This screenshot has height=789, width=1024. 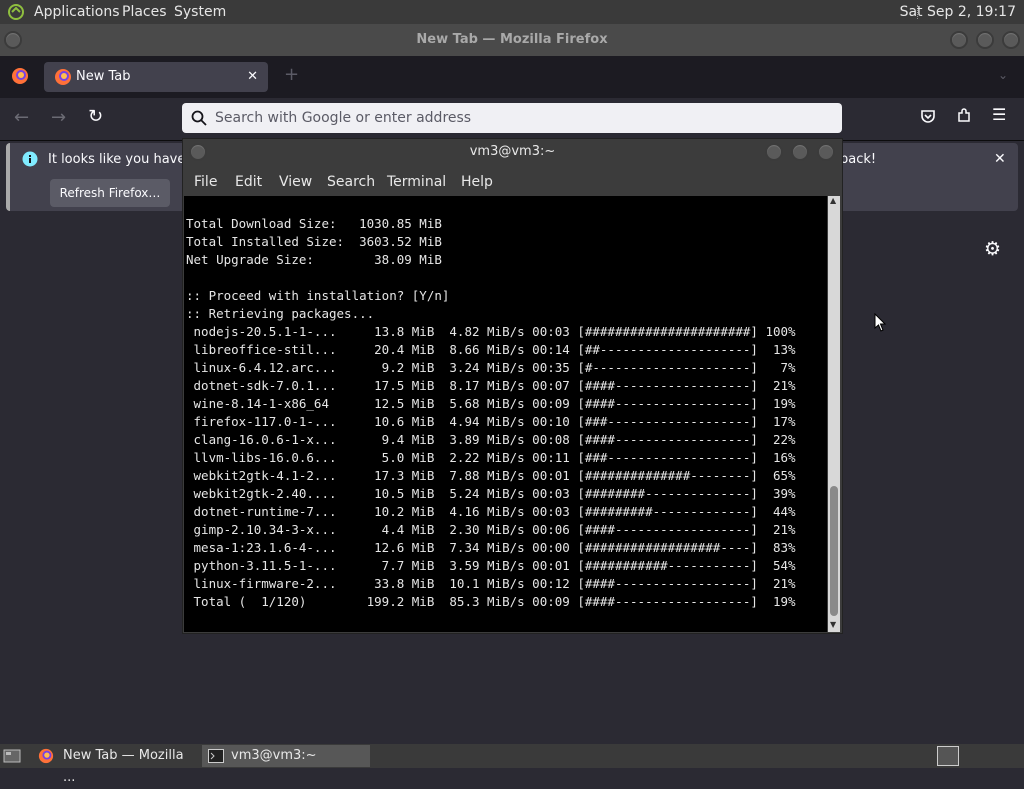 I want to click on distro-logo-icon, so click(x=16, y=14).